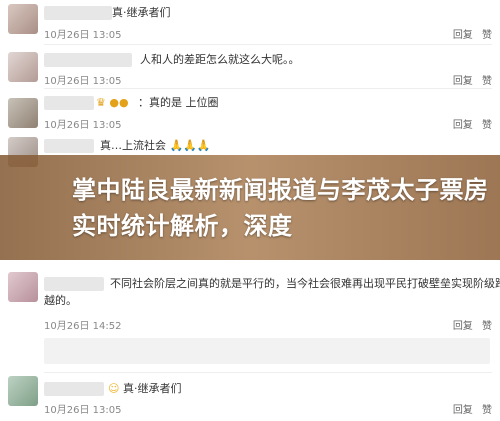 This screenshot has height=421, width=500. Describe the element at coordinates (178, 102) in the screenshot. I see `comment-text: ：真的是 上位圈` at that location.